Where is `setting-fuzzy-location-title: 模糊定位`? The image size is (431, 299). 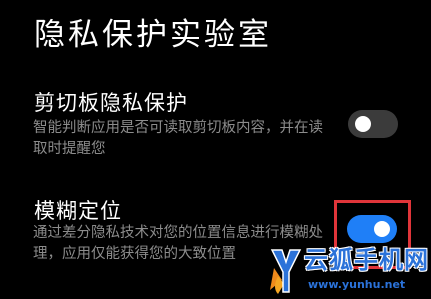
setting-fuzzy-location-title: 模糊定位 is located at coordinates (78, 211).